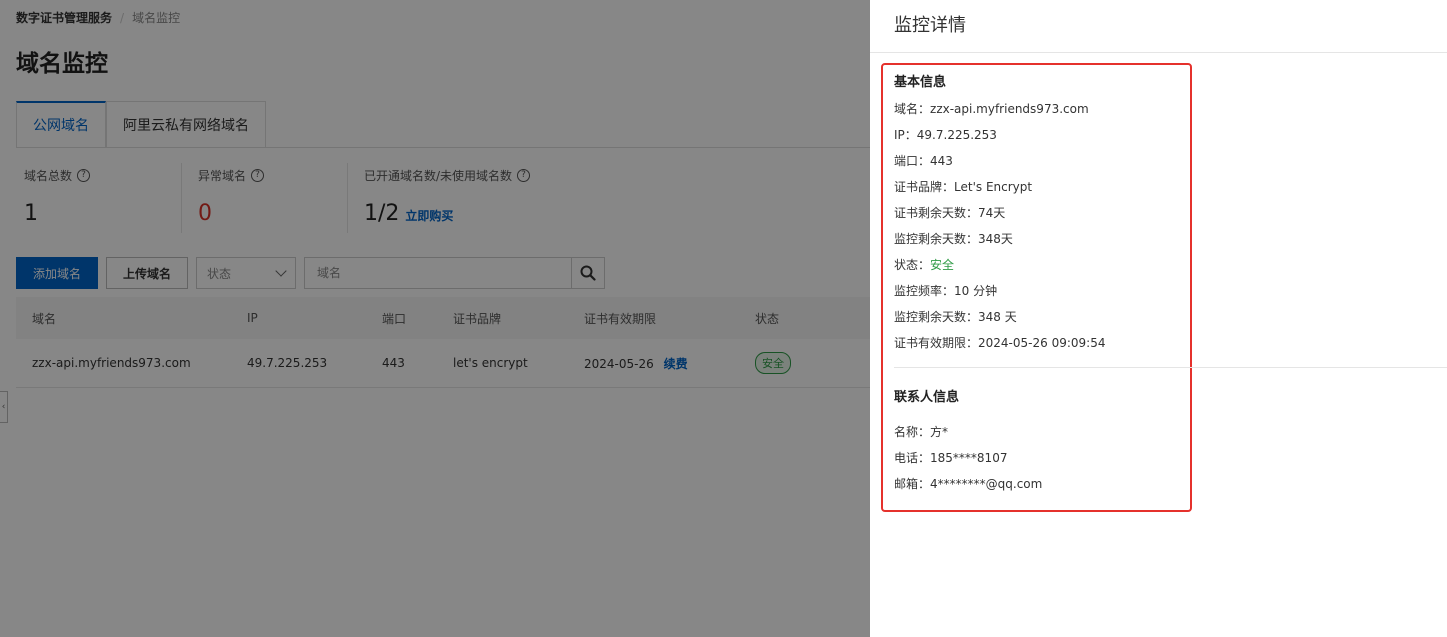  I want to click on detail-status: 状态：安全, so click(924, 265).